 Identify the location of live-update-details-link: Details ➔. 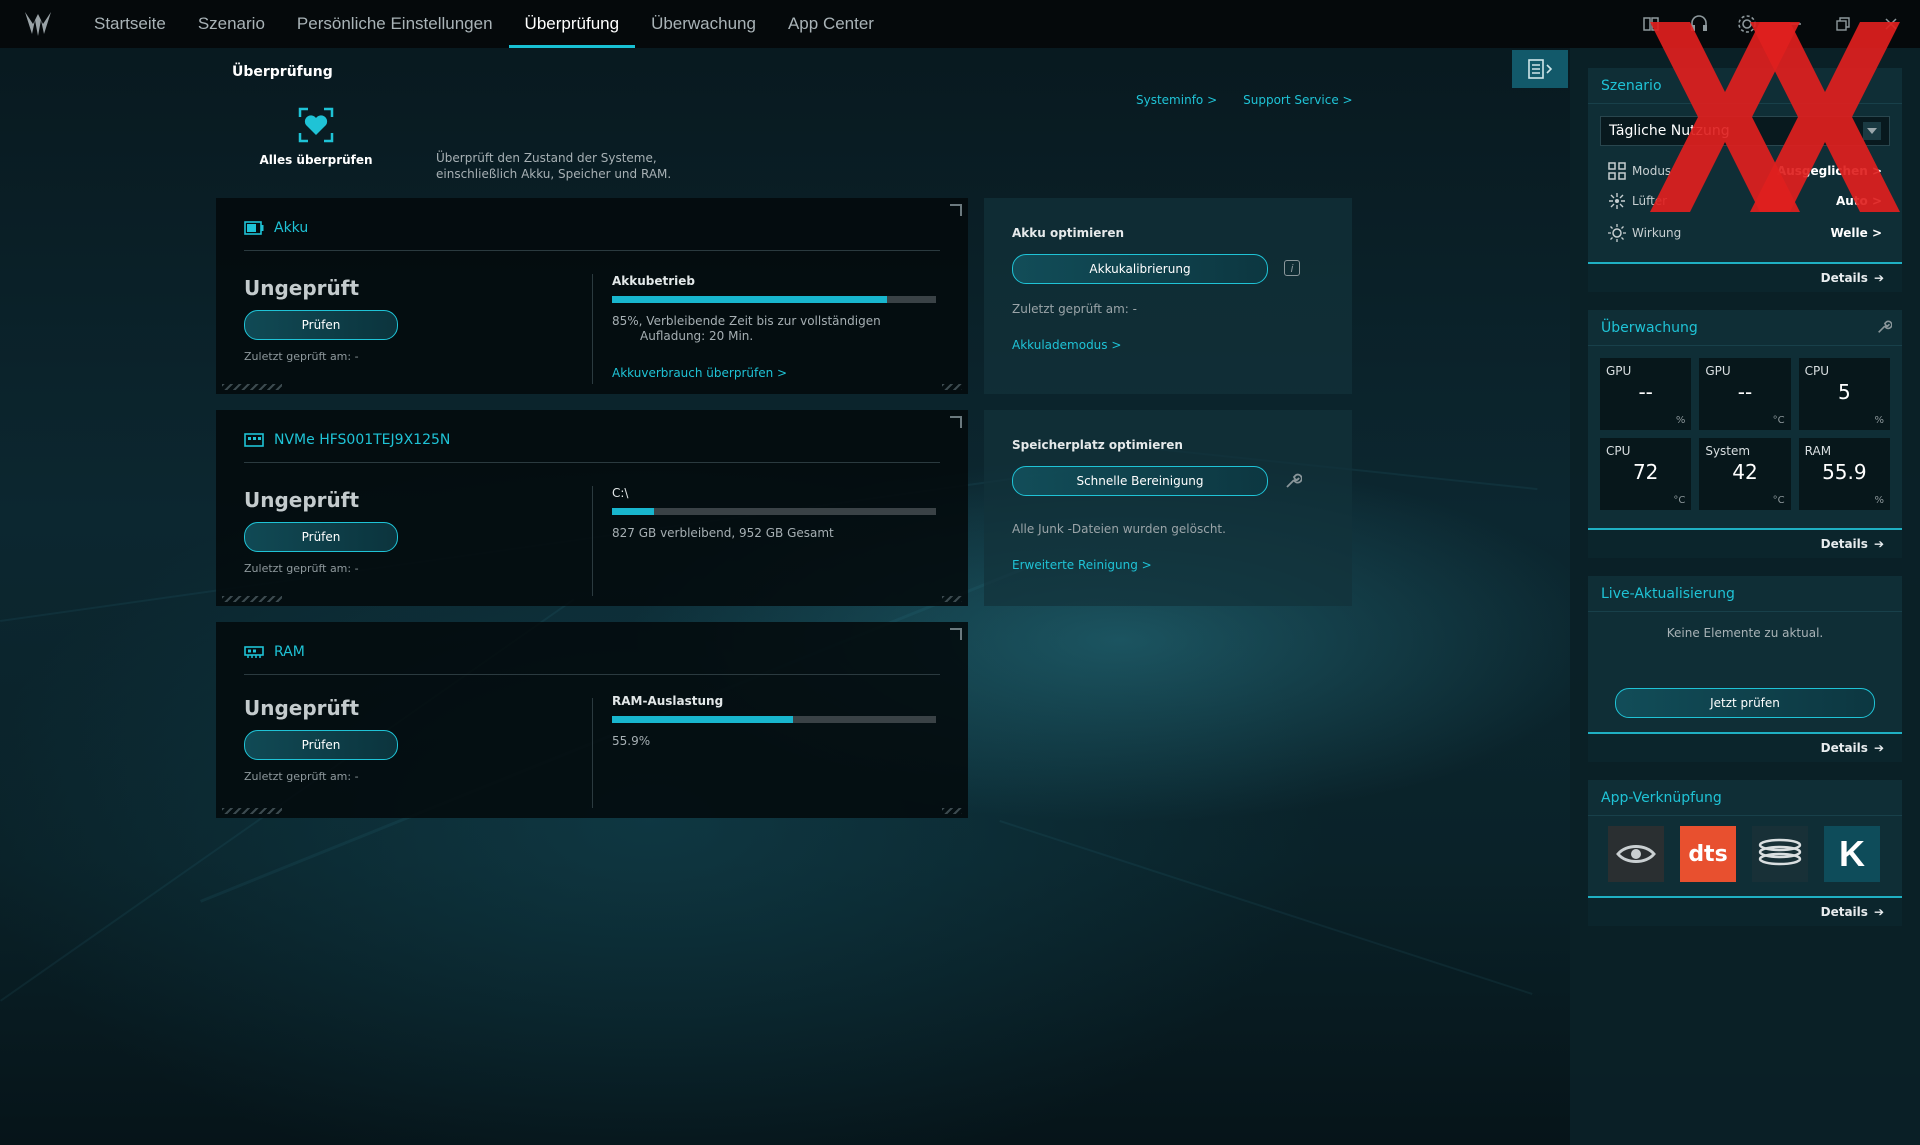
(1745, 747).